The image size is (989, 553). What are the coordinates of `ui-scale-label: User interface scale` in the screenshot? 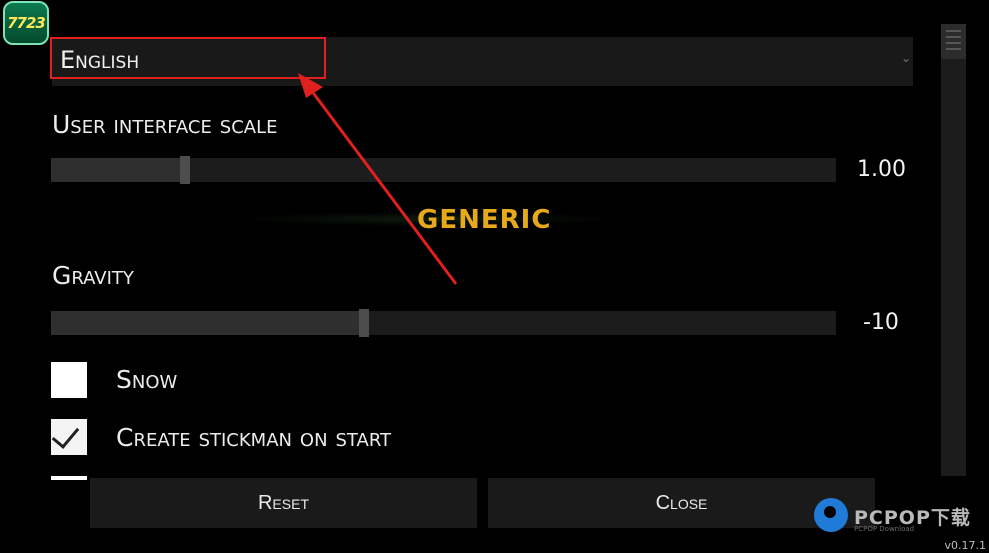 It's located at (165, 124).